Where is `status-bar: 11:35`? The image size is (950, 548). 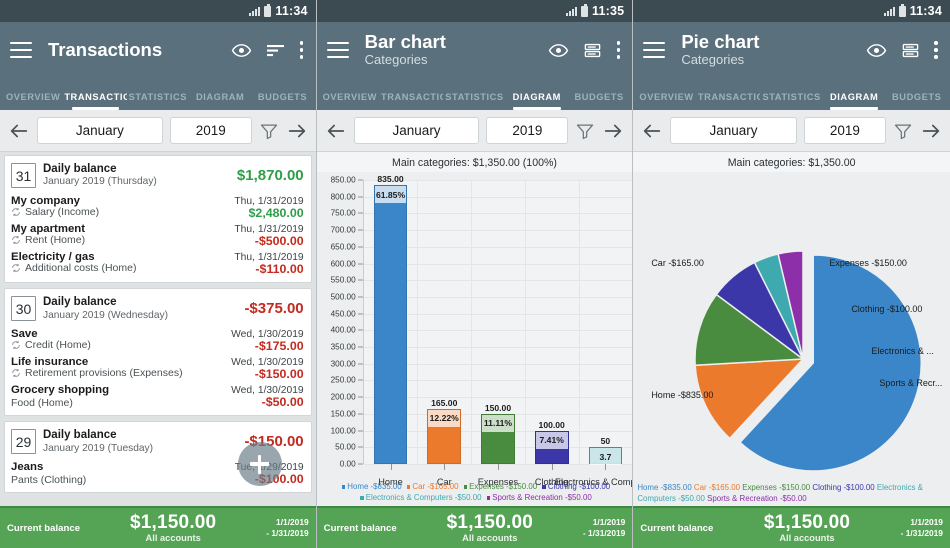 status-bar: 11:35 is located at coordinates (474, 11).